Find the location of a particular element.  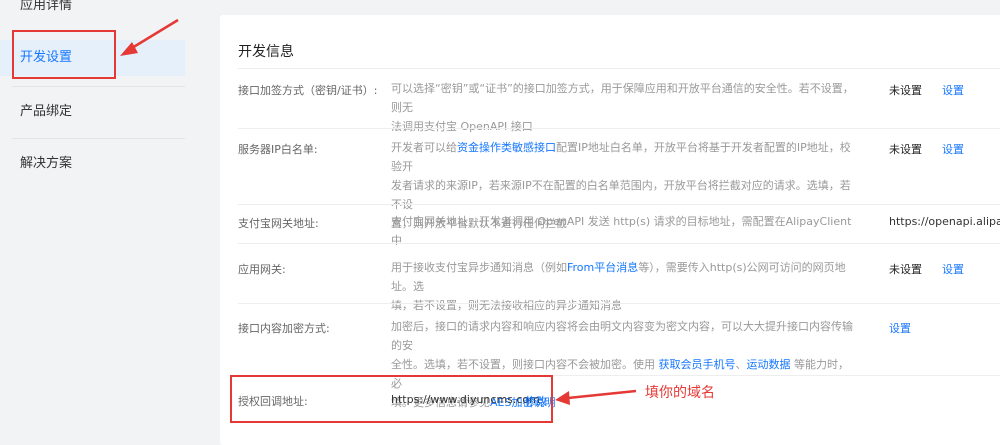

highlight-box-callback is located at coordinates (391, 399).